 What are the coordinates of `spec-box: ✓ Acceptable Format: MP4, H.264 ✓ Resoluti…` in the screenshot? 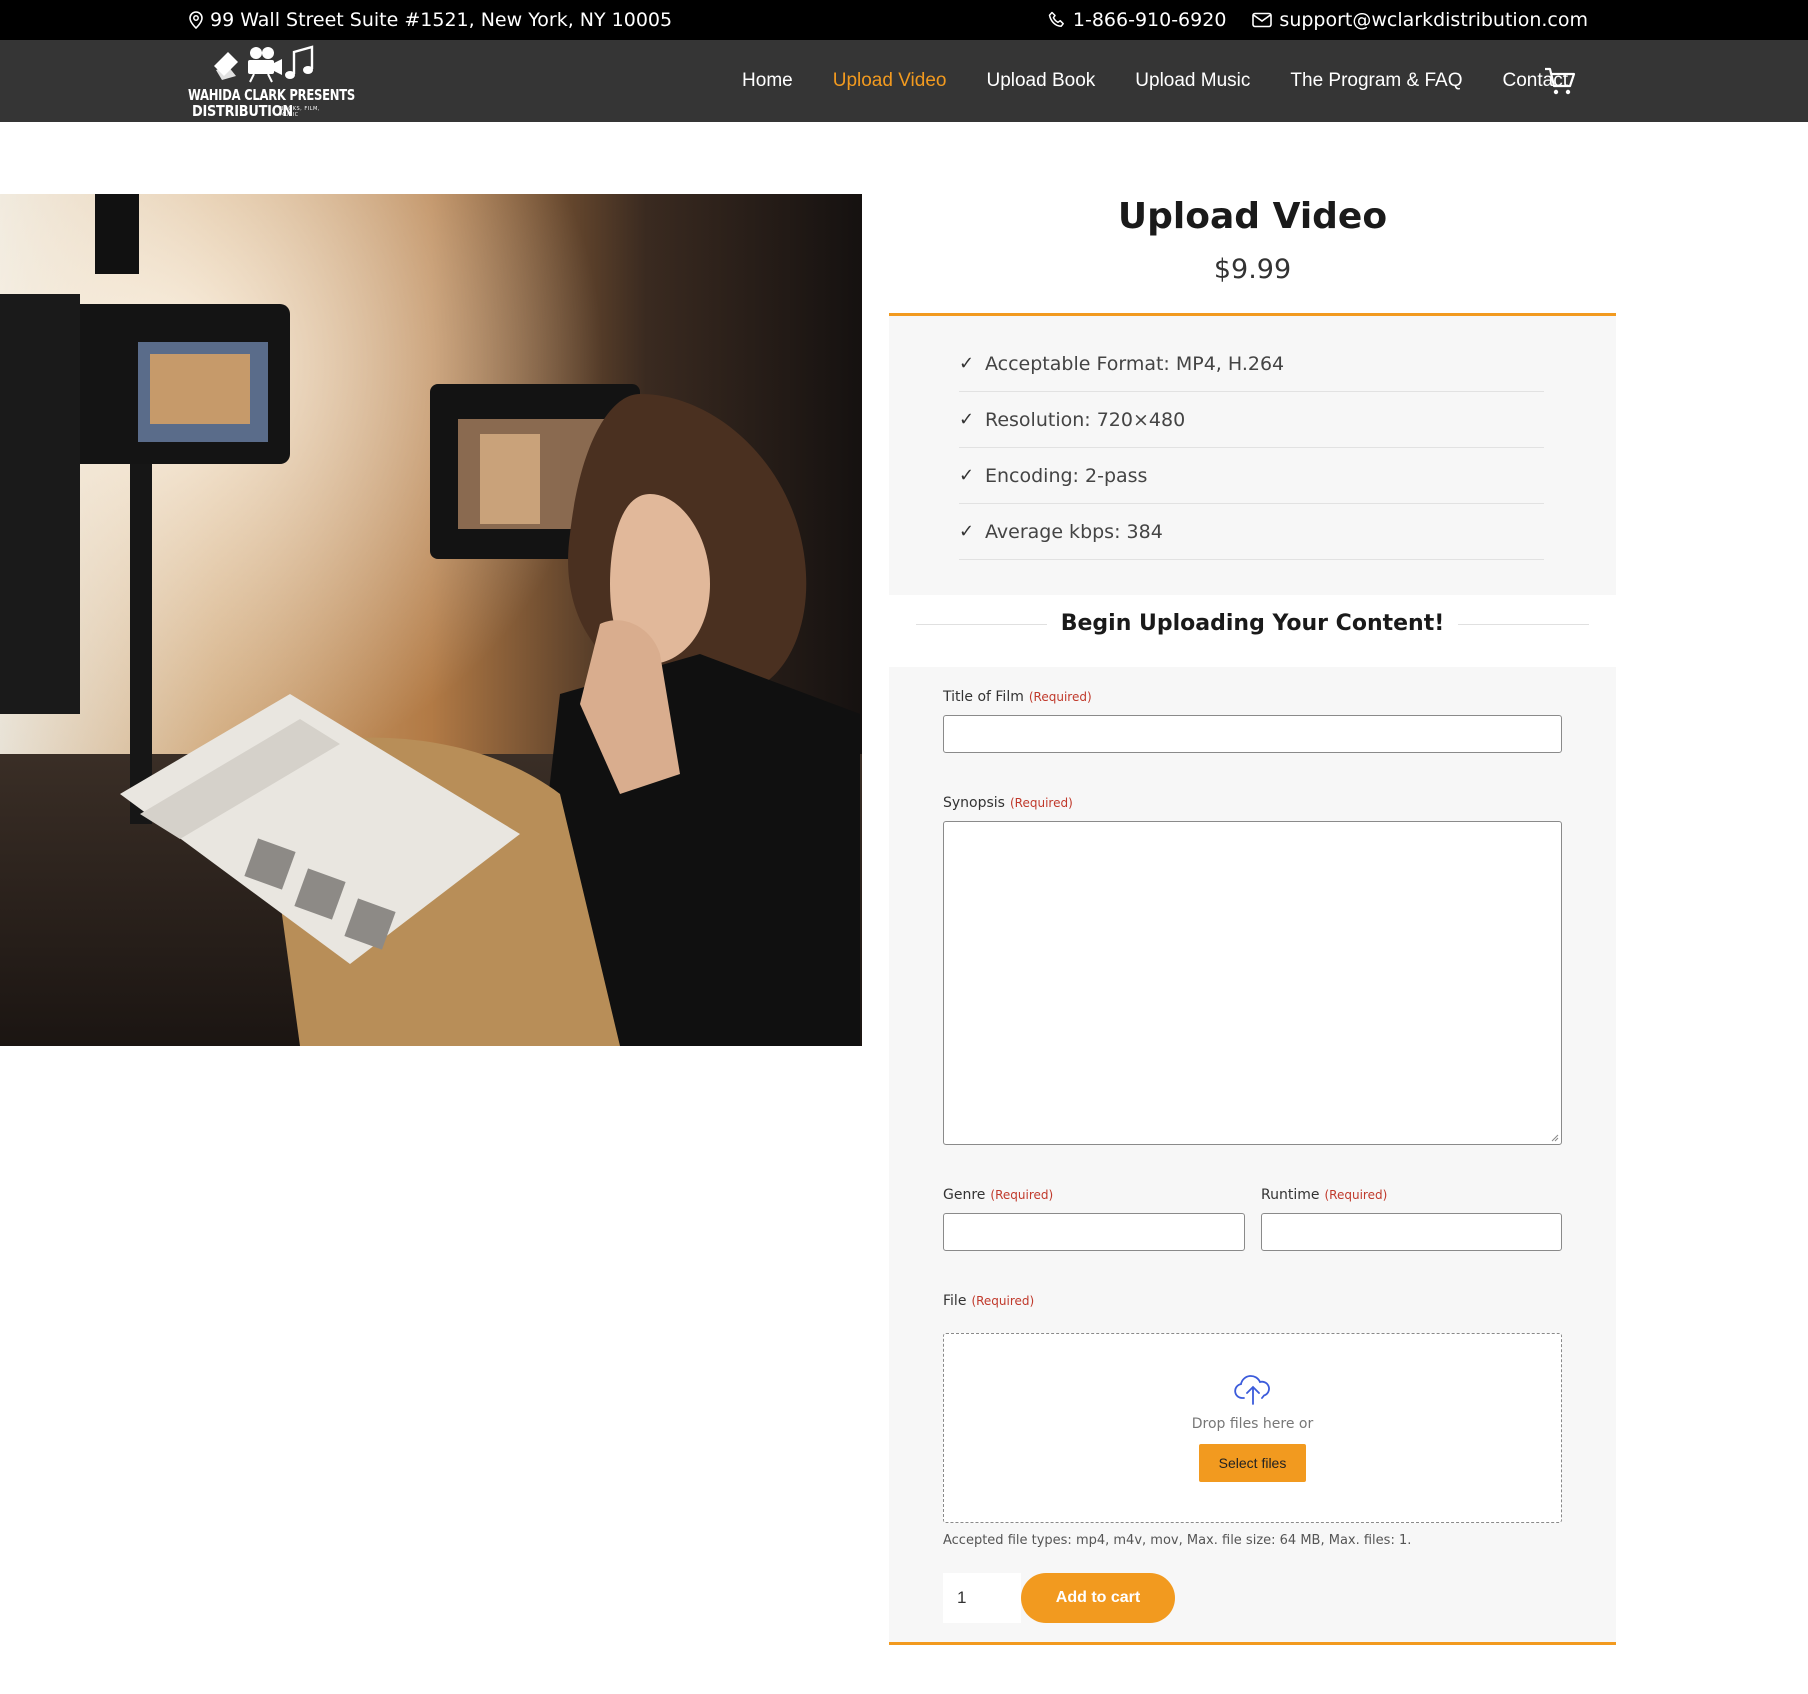 It's located at (1252, 454).